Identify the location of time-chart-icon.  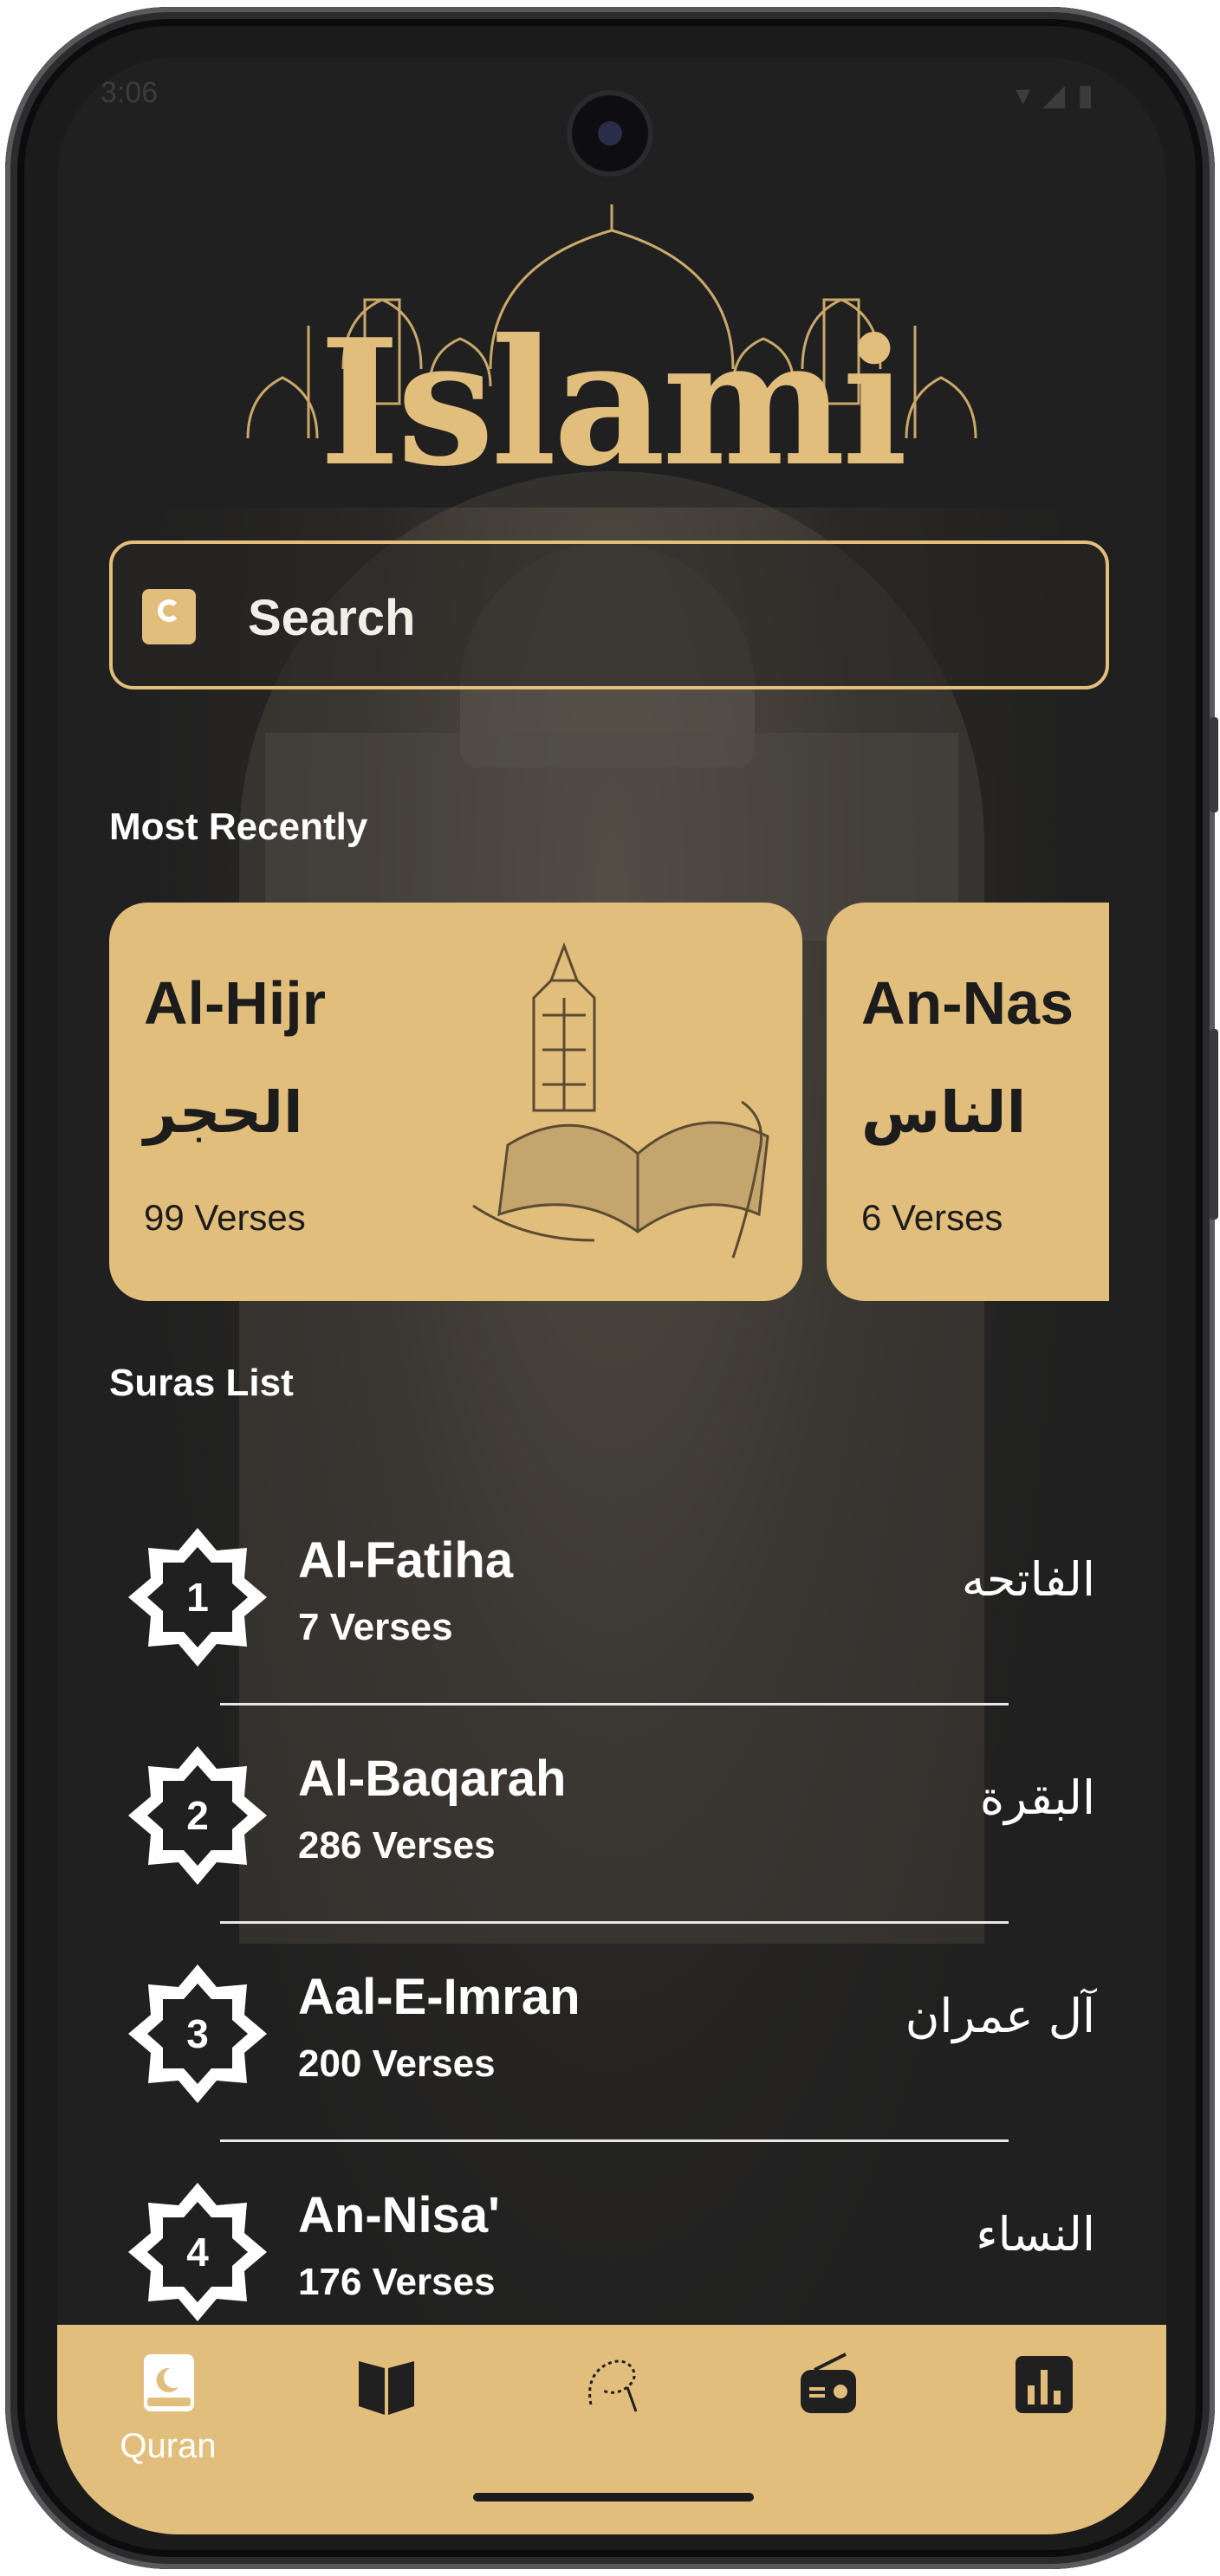
(1045, 2384).